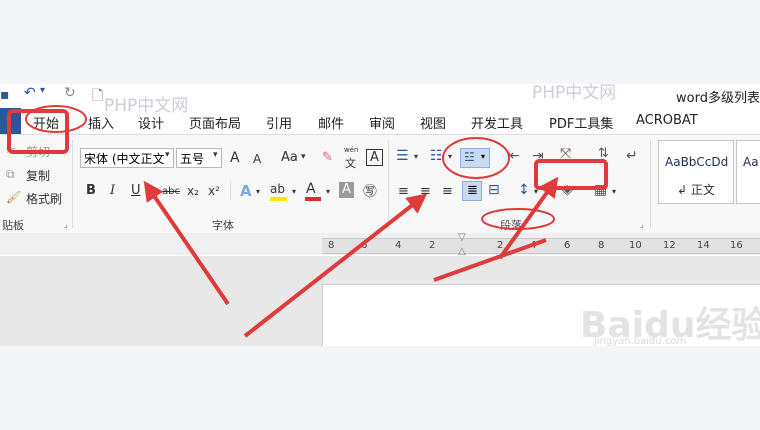 The width and height of the screenshot is (760, 430). I want to click on annotation-arrow-font, so click(186, 243).